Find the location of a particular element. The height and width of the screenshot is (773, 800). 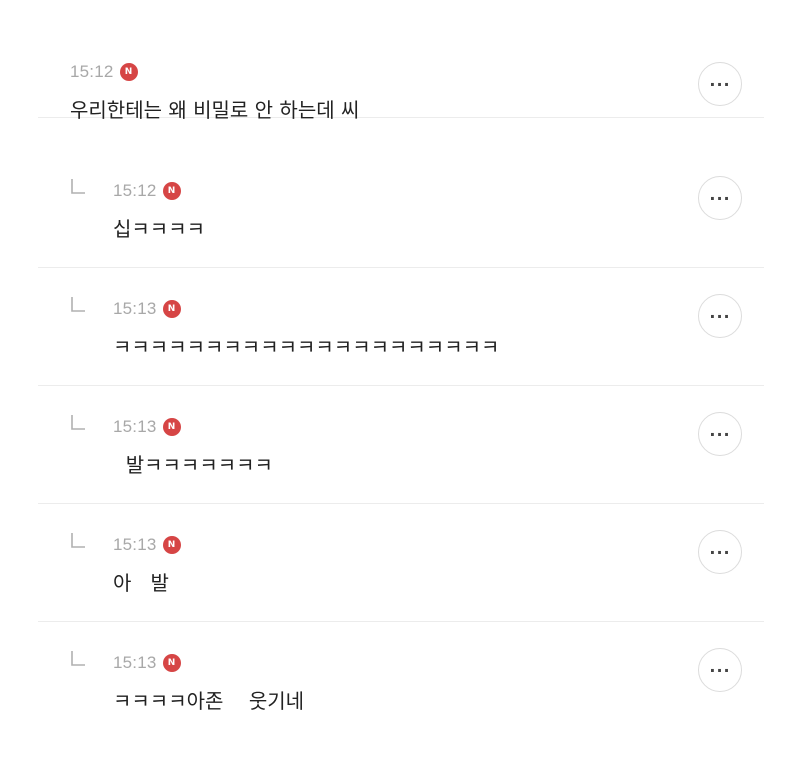

comment-text: 우리한테는 왜 비밀로 안 하는데 씨 is located at coordinates (215, 110).